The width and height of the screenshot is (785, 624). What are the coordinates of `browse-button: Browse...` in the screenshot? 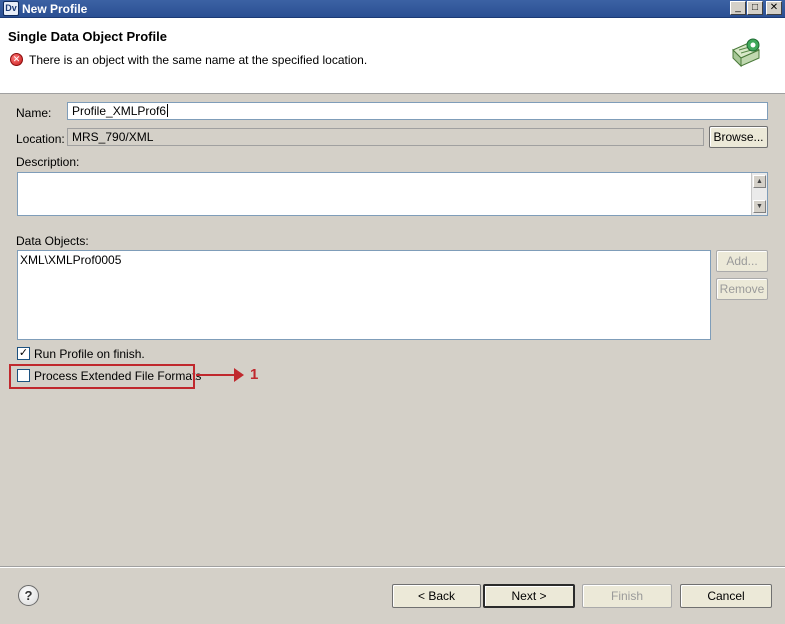 It's located at (738, 137).